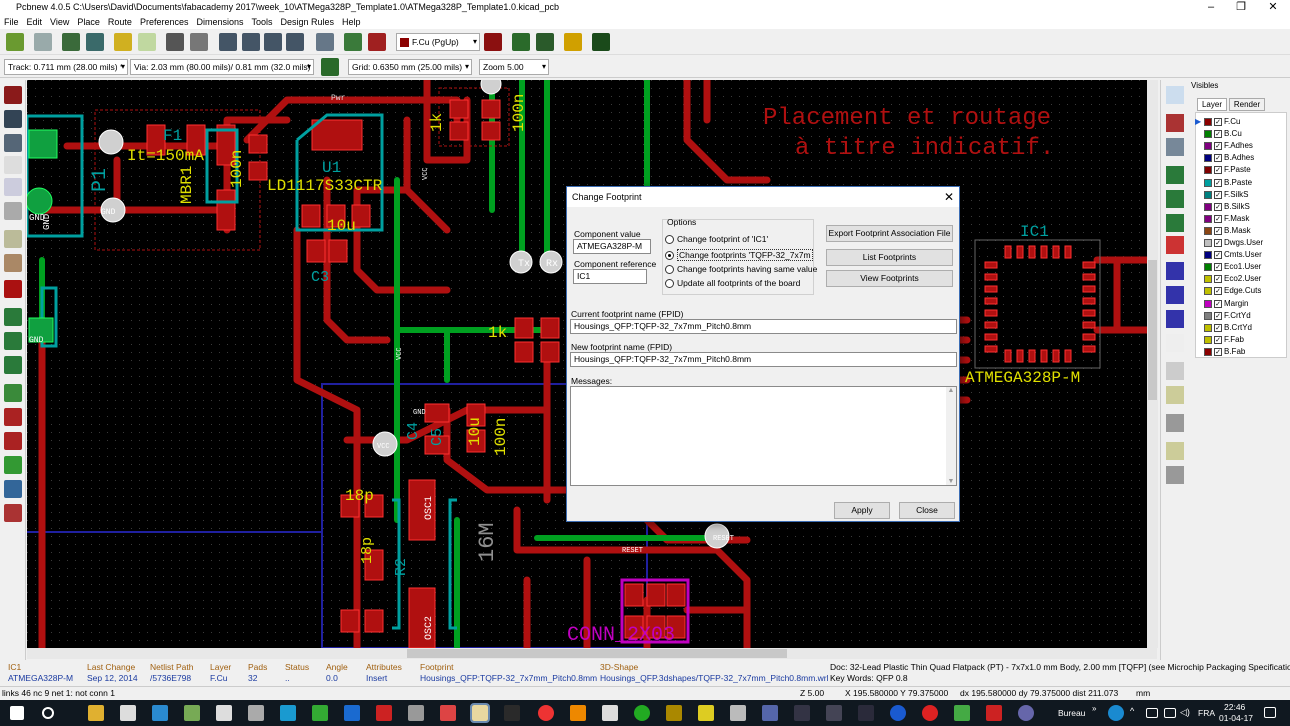 The image size is (1290, 726). What do you see at coordinates (927, 510) in the screenshot?
I see `close-button: Close` at bounding box center [927, 510].